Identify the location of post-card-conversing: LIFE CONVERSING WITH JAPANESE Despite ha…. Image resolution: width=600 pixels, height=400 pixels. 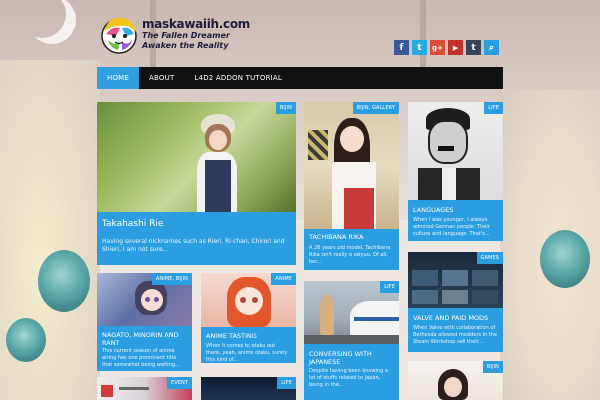
(351, 340).